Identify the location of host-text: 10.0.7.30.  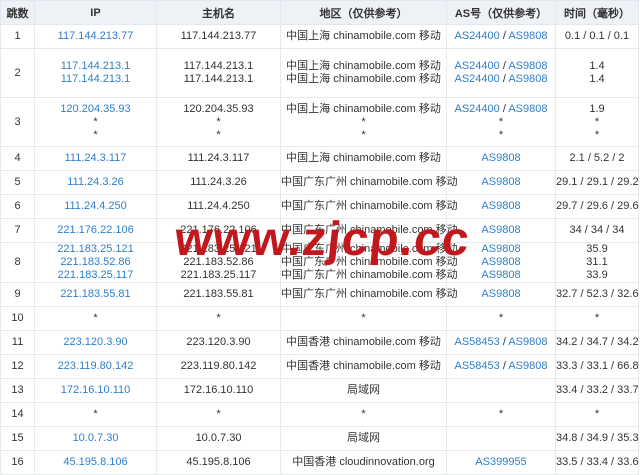
(218, 438).